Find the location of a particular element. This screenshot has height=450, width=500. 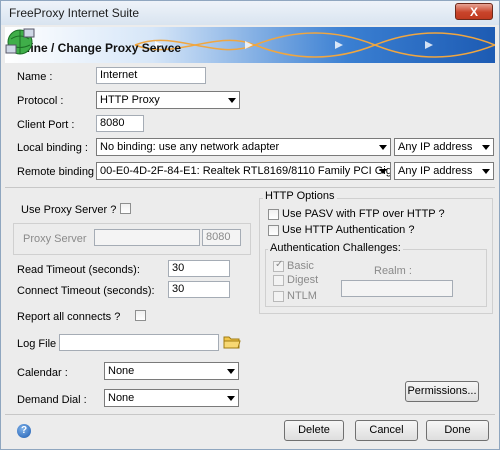

connect-timeout-input: 30 is located at coordinates (199, 289).